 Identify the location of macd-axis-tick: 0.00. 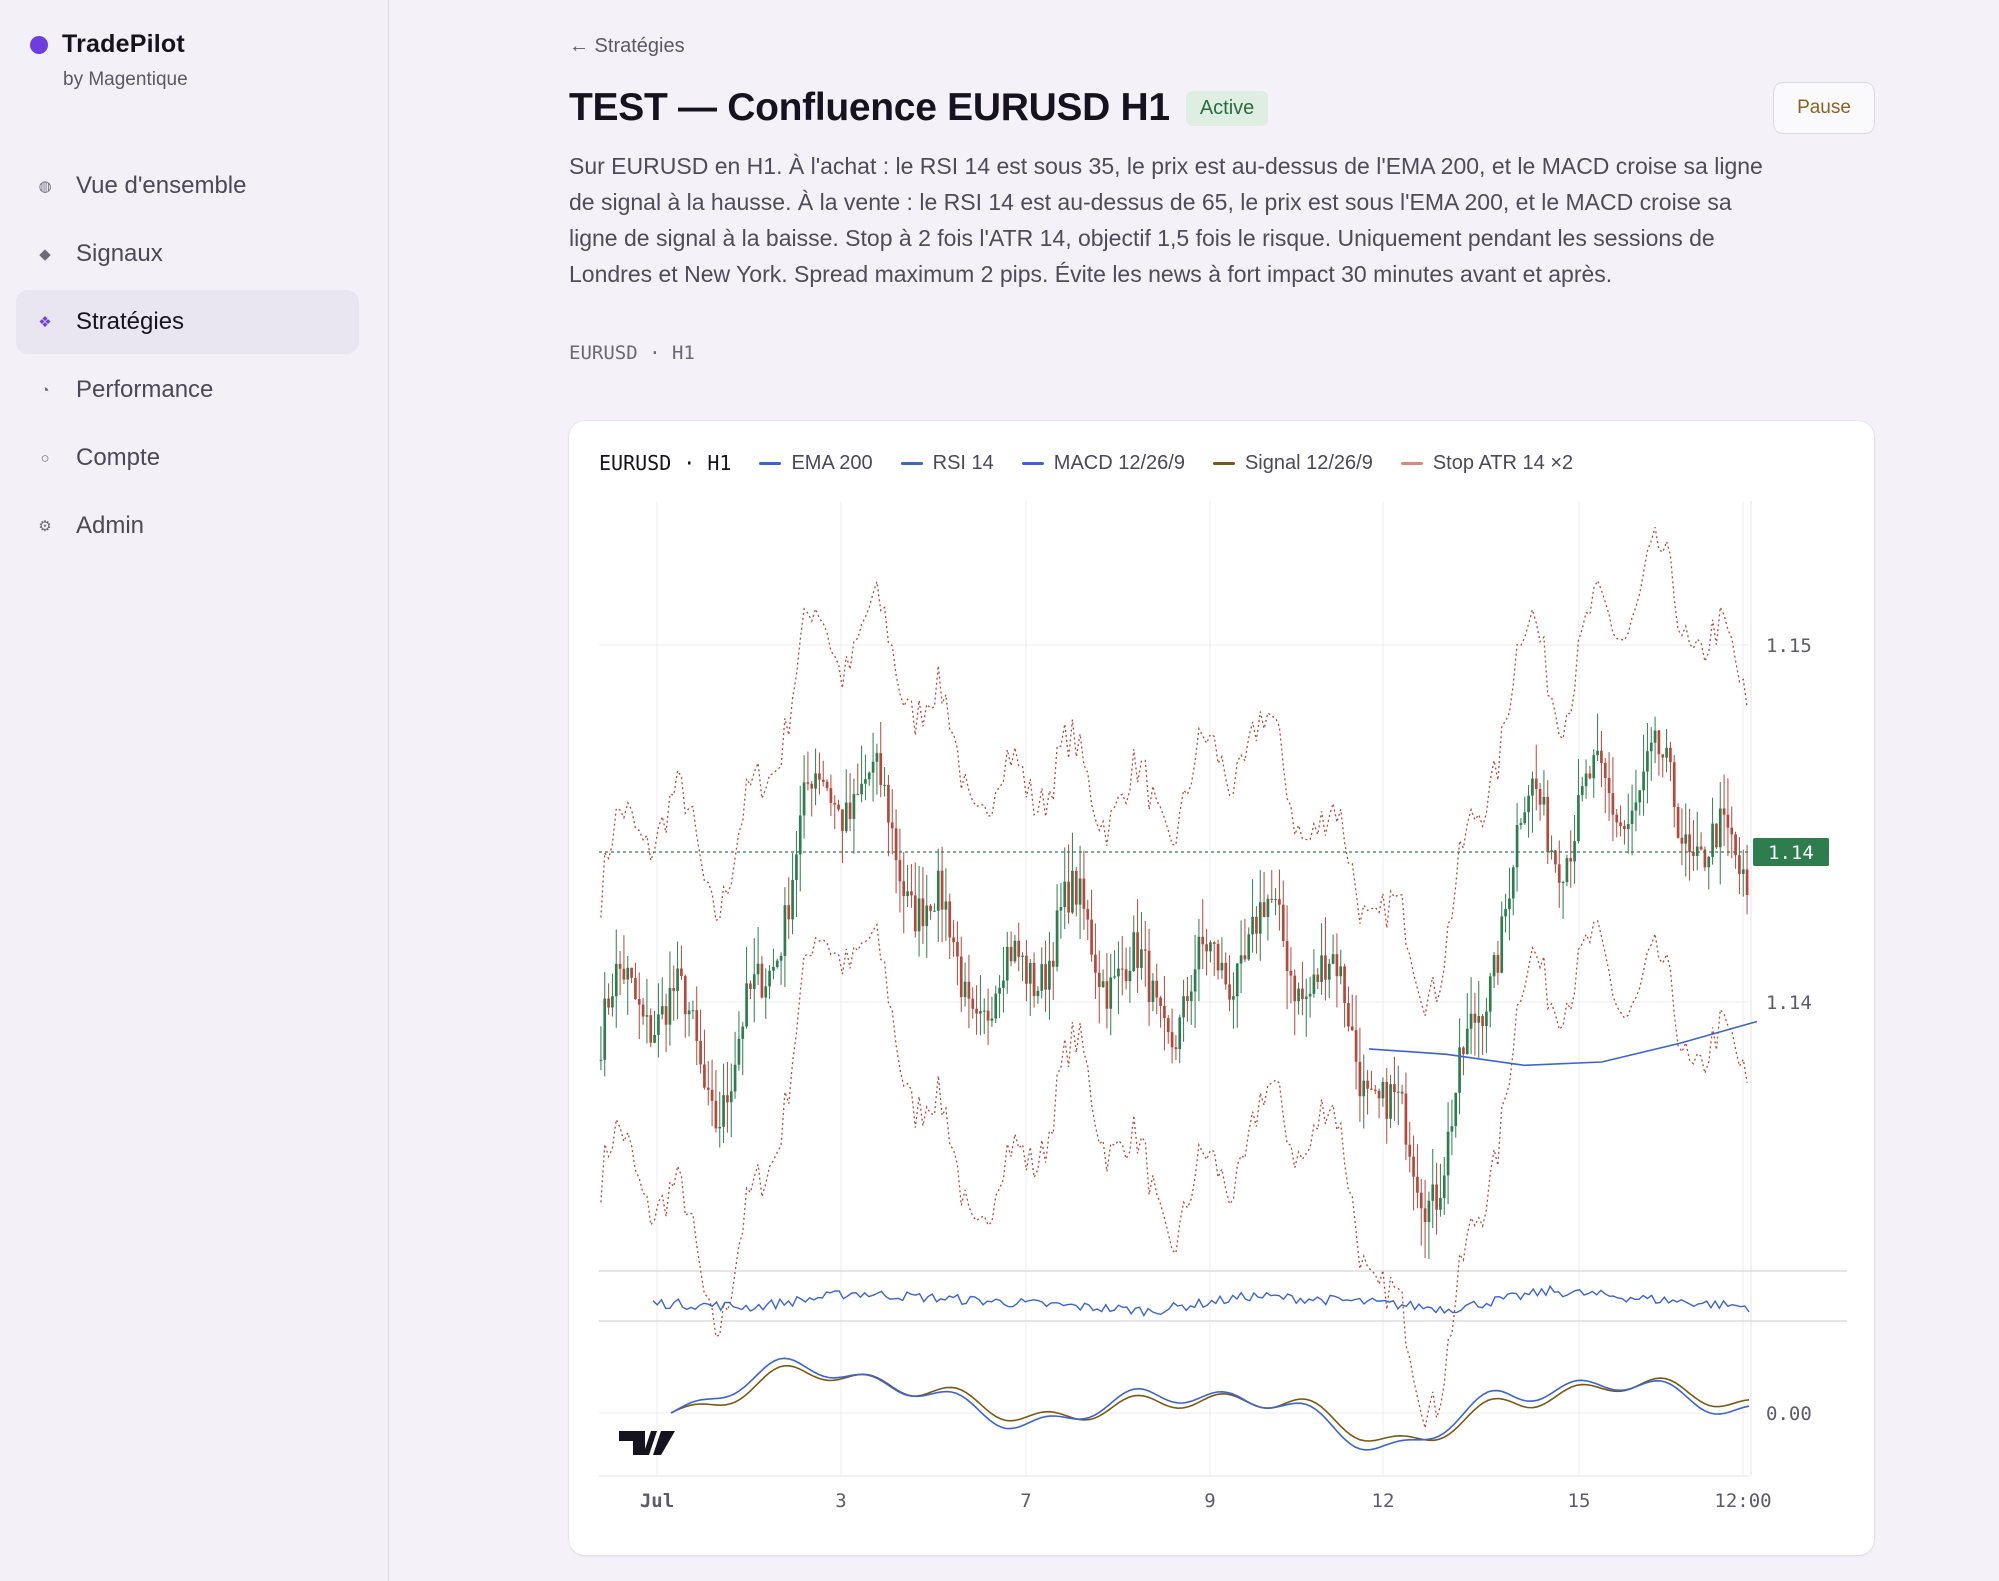
(1789, 1414).